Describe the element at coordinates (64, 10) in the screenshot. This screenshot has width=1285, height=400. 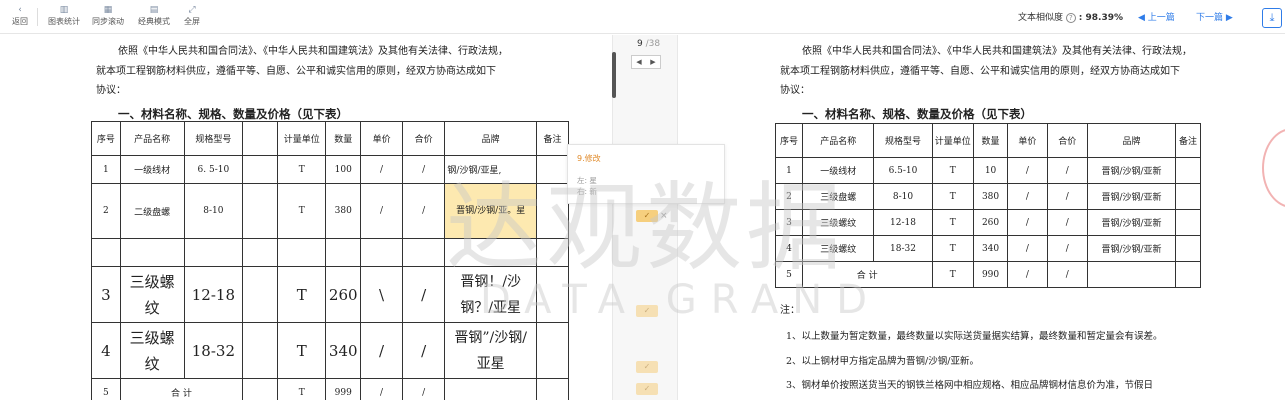
I see `bar-chart-icon: ▥` at that location.